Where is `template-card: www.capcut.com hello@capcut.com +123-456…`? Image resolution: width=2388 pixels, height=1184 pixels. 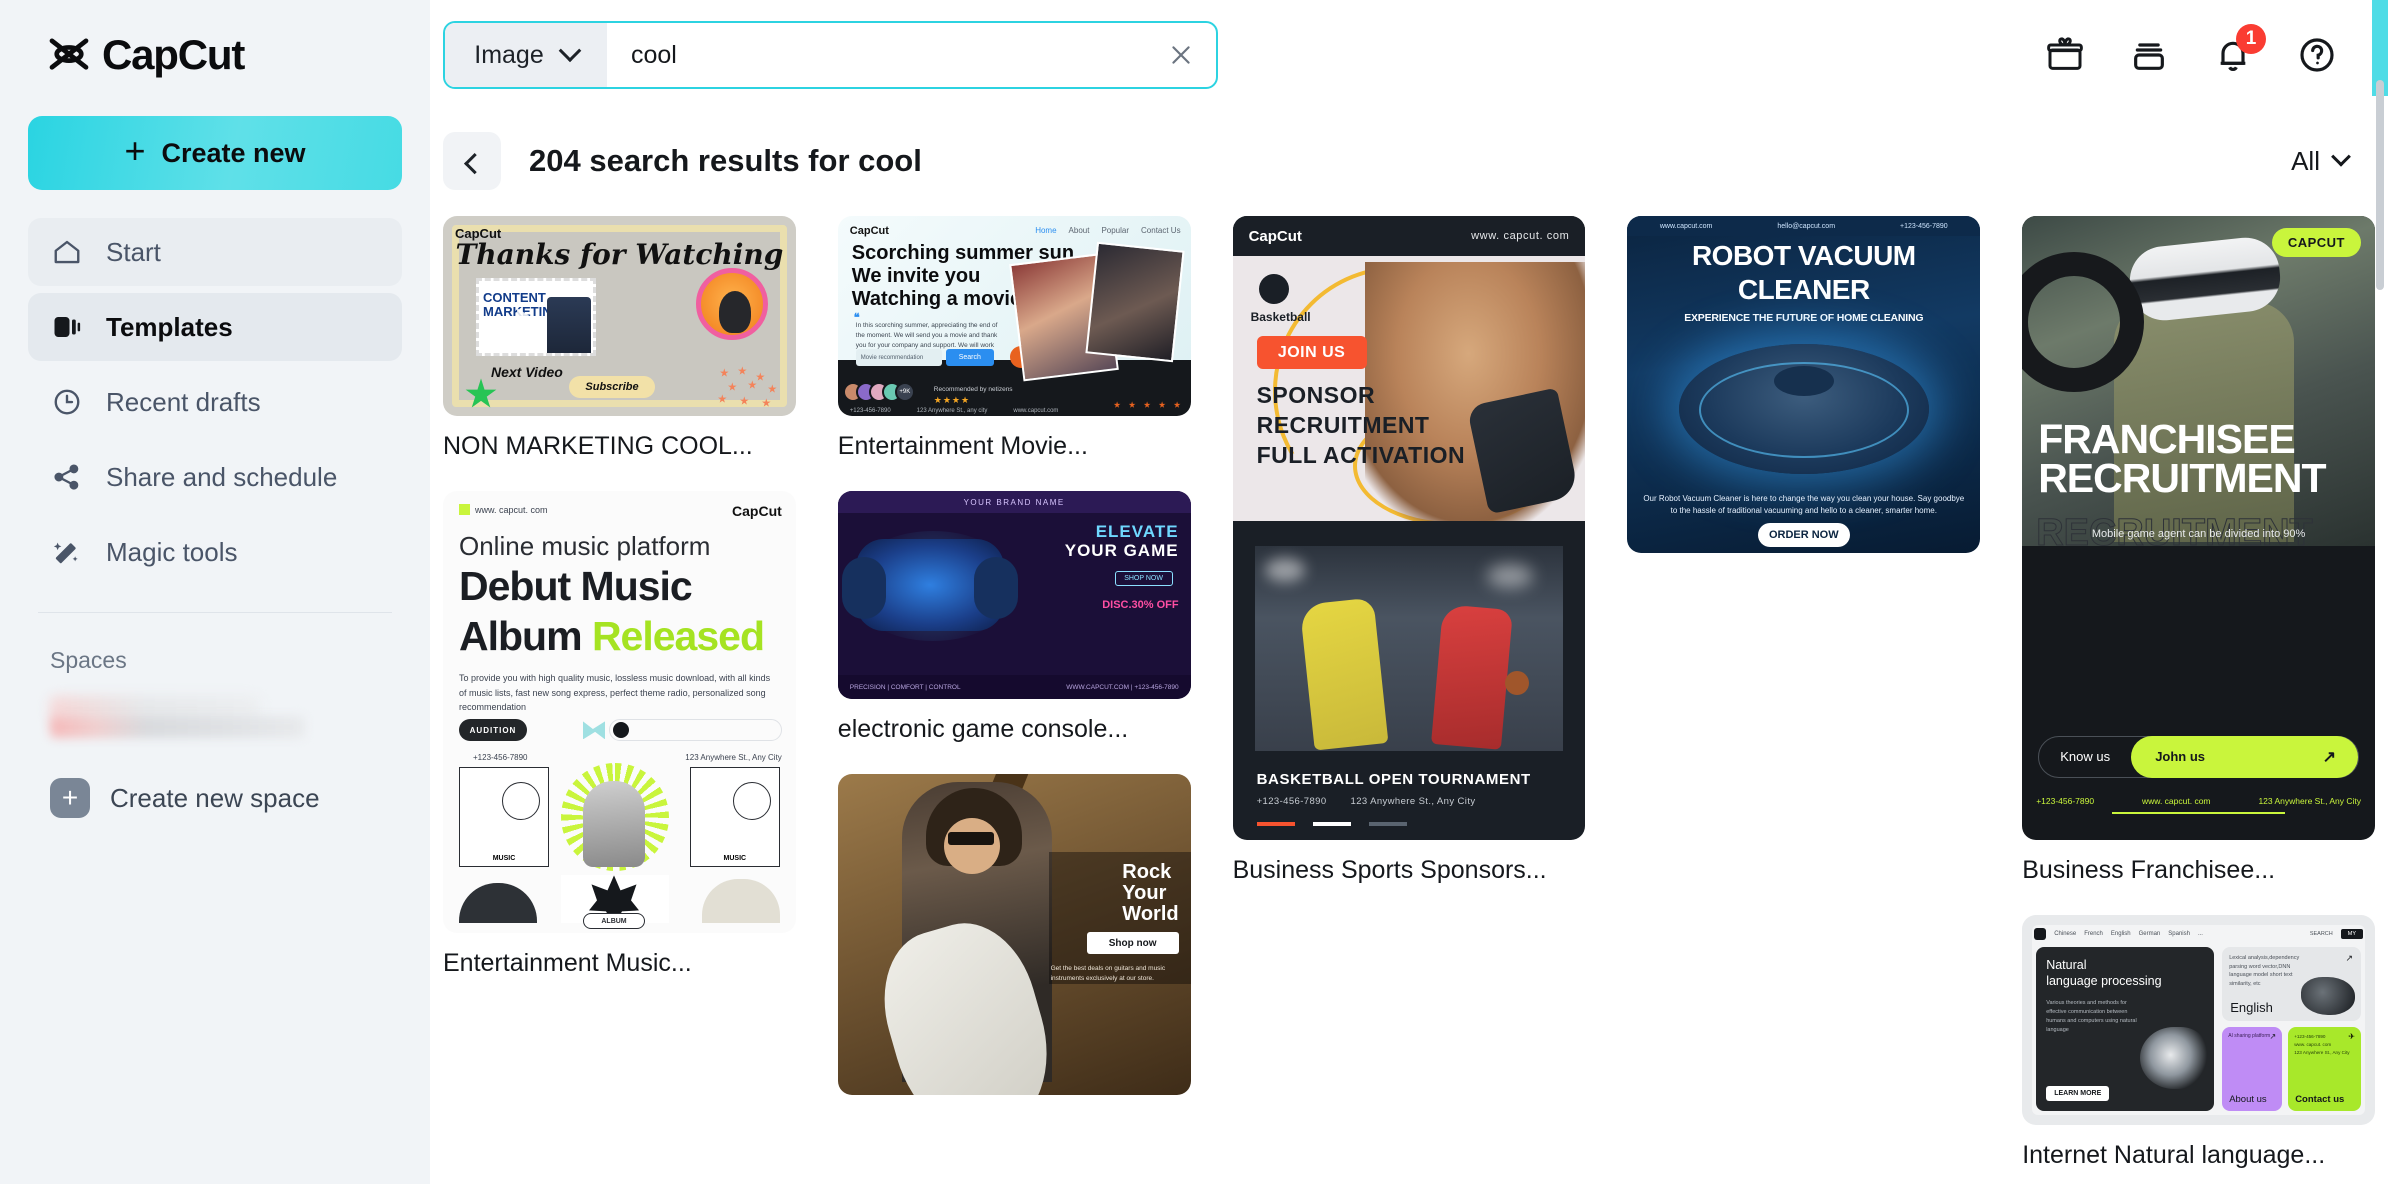 template-card: www.capcut.com hello@capcut.com +123-456… is located at coordinates (1804, 392).